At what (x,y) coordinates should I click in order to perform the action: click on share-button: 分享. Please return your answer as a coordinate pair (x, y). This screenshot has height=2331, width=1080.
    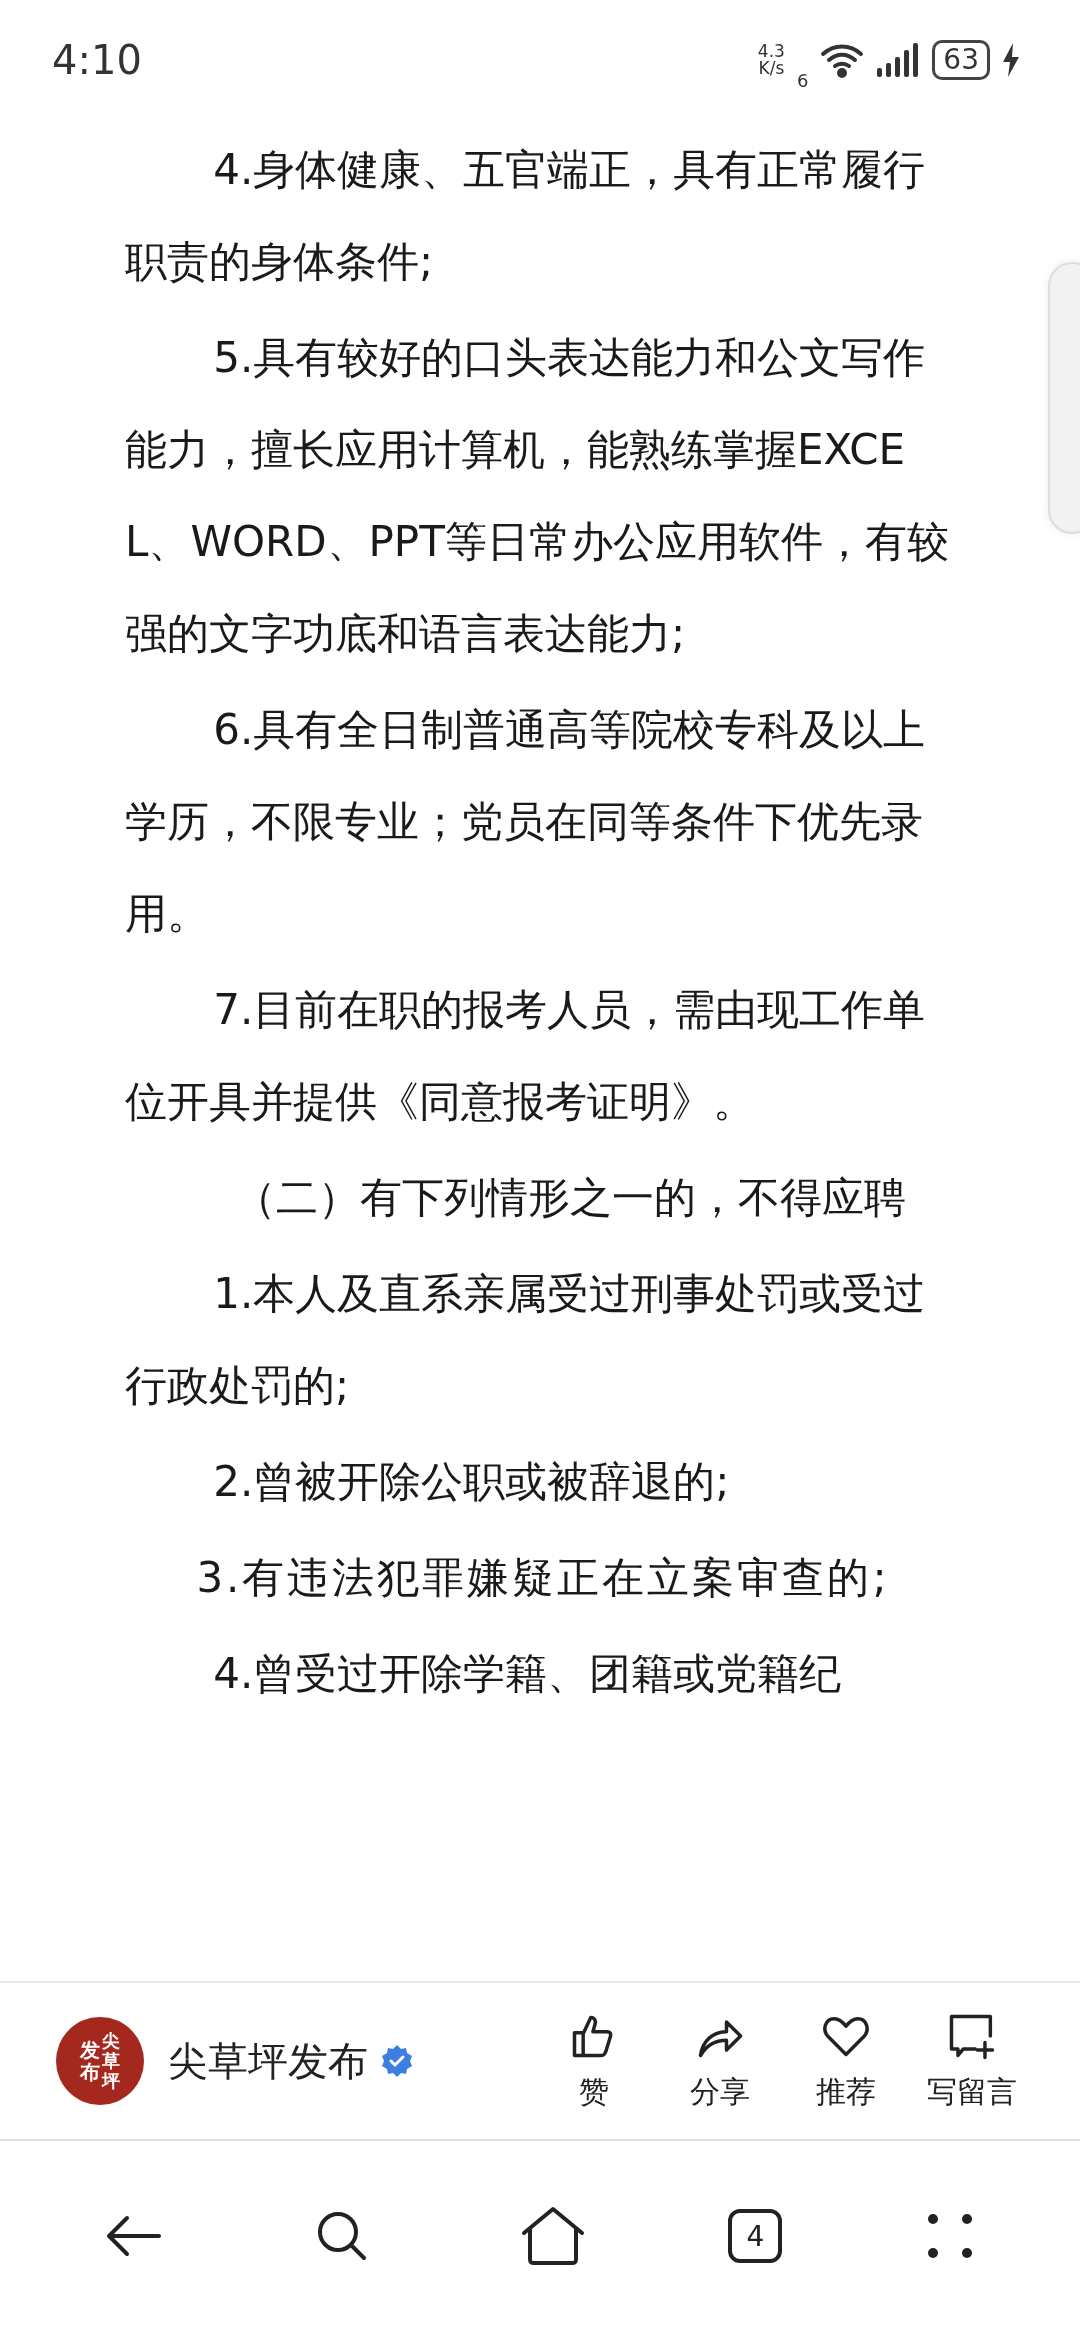
    Looking at the image, I should click on (720, 2061).